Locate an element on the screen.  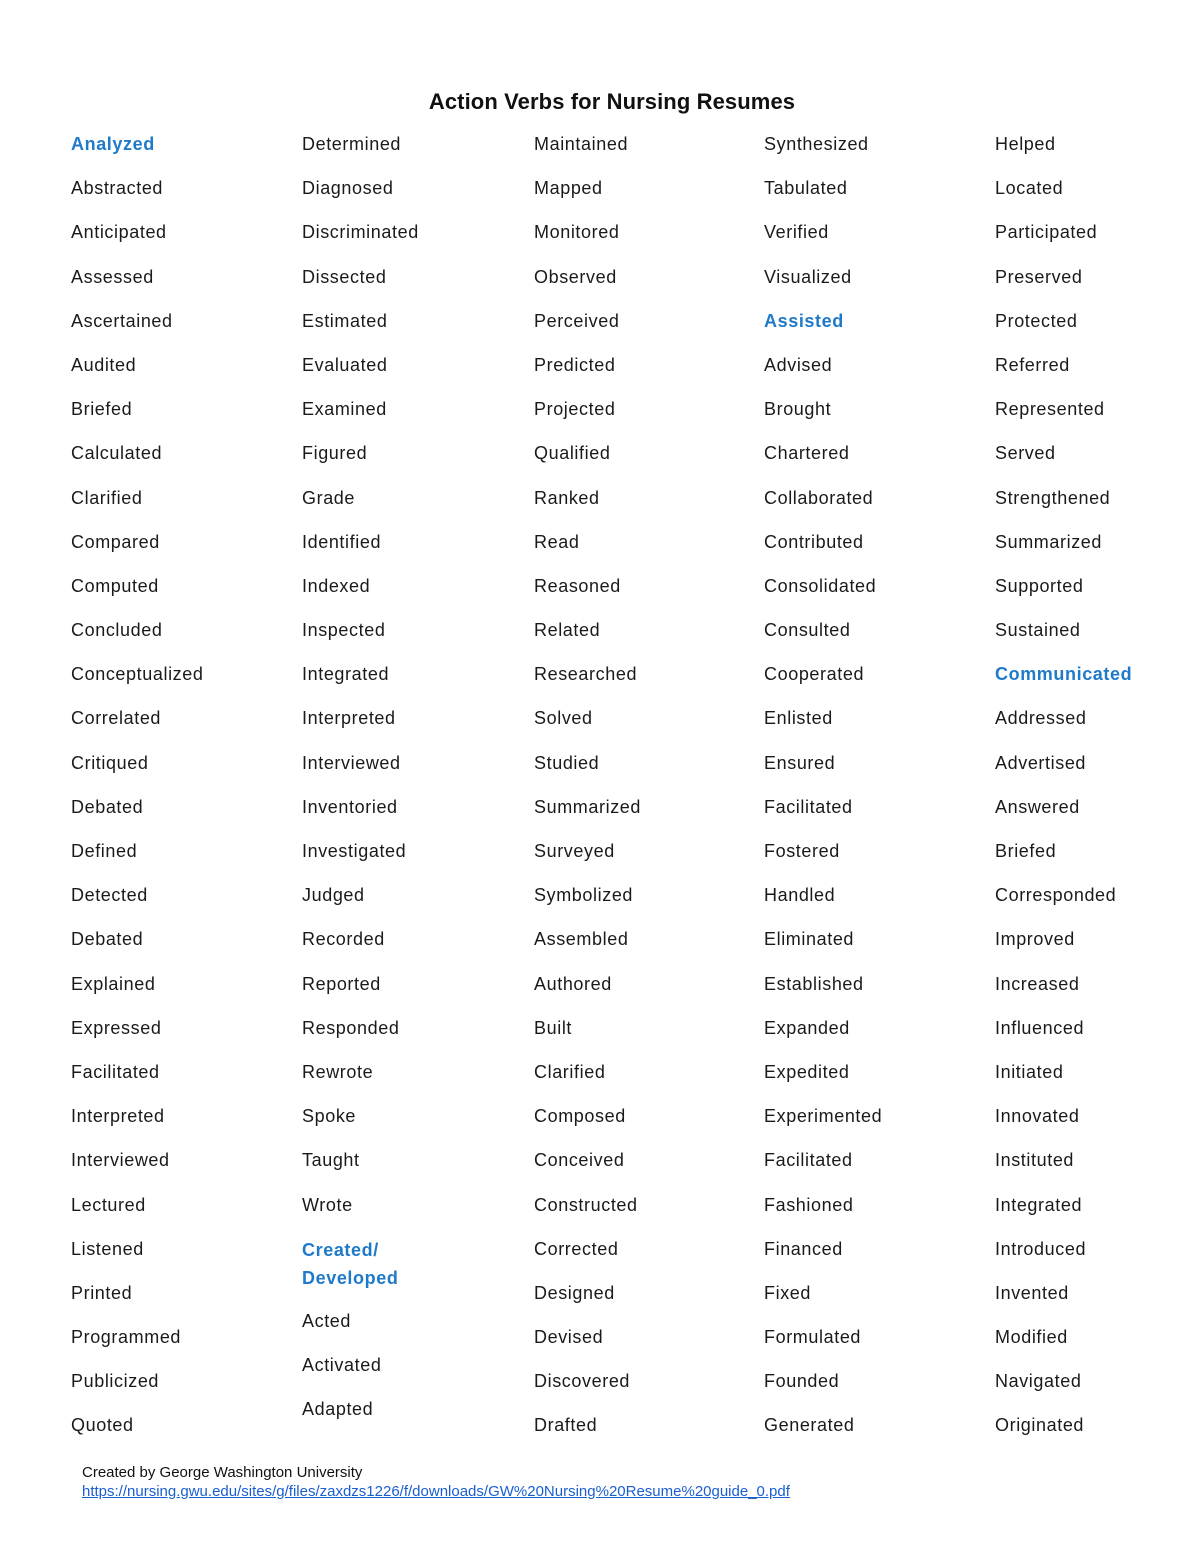
verb-item: Verified is located at coordinates (796, 232).